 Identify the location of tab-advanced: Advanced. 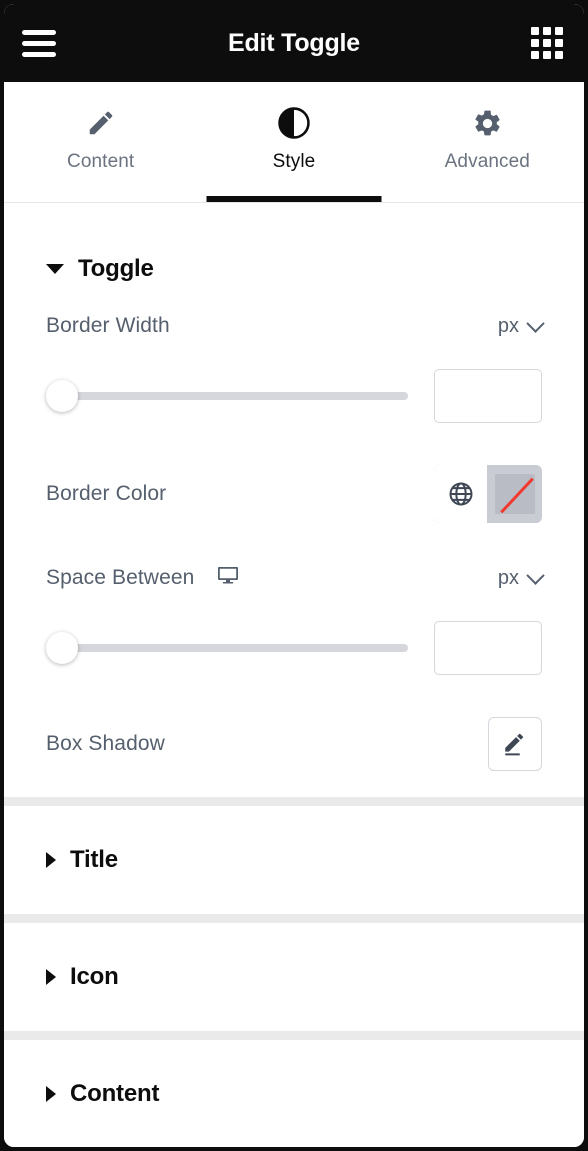
(487, 142).